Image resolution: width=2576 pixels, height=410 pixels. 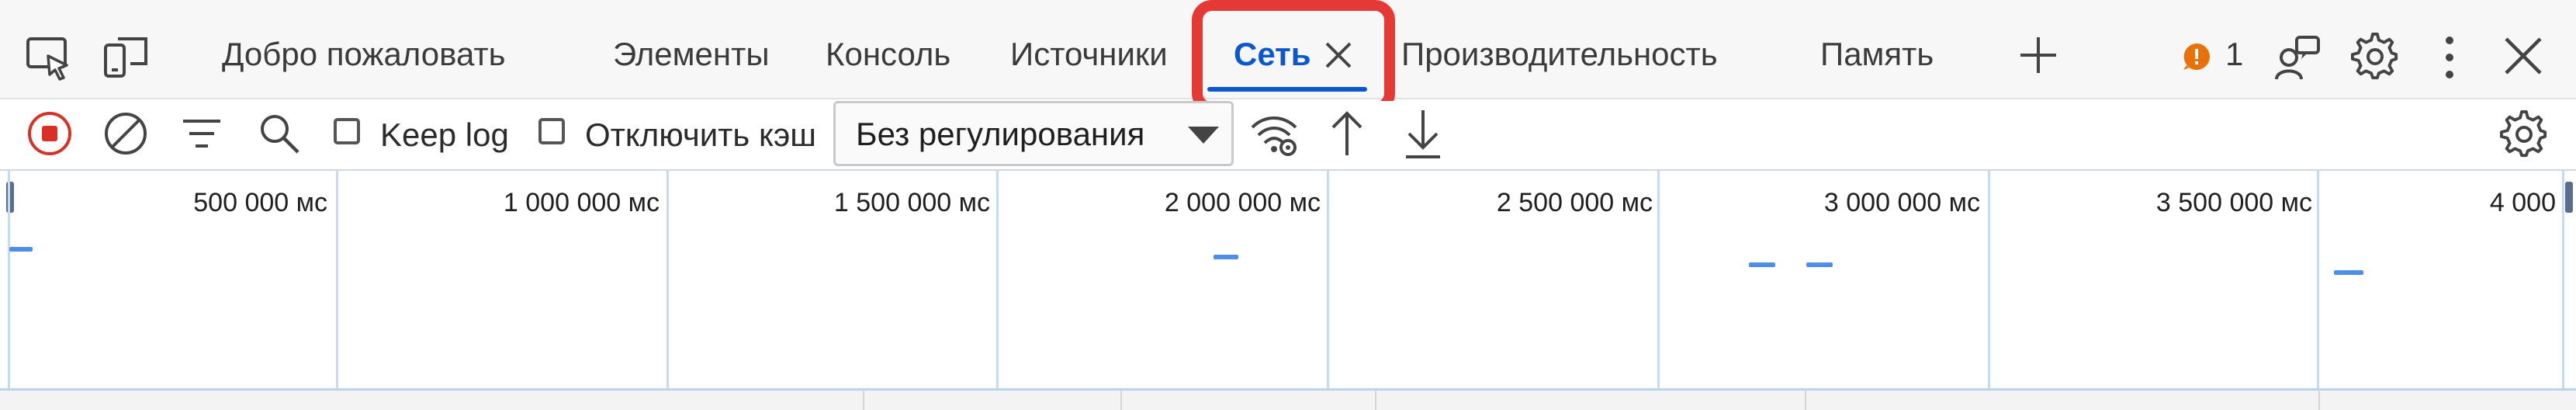 What do you see at coordinates (551, 131) in the screenshot?
I see `disable-cache-checkbox` at bounding box center [551, 131].